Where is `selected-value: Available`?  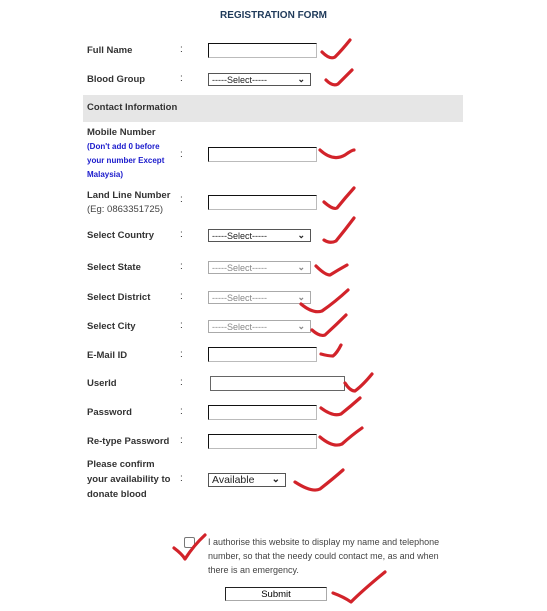
selected-value: Available is located at coordinates (233, 480).